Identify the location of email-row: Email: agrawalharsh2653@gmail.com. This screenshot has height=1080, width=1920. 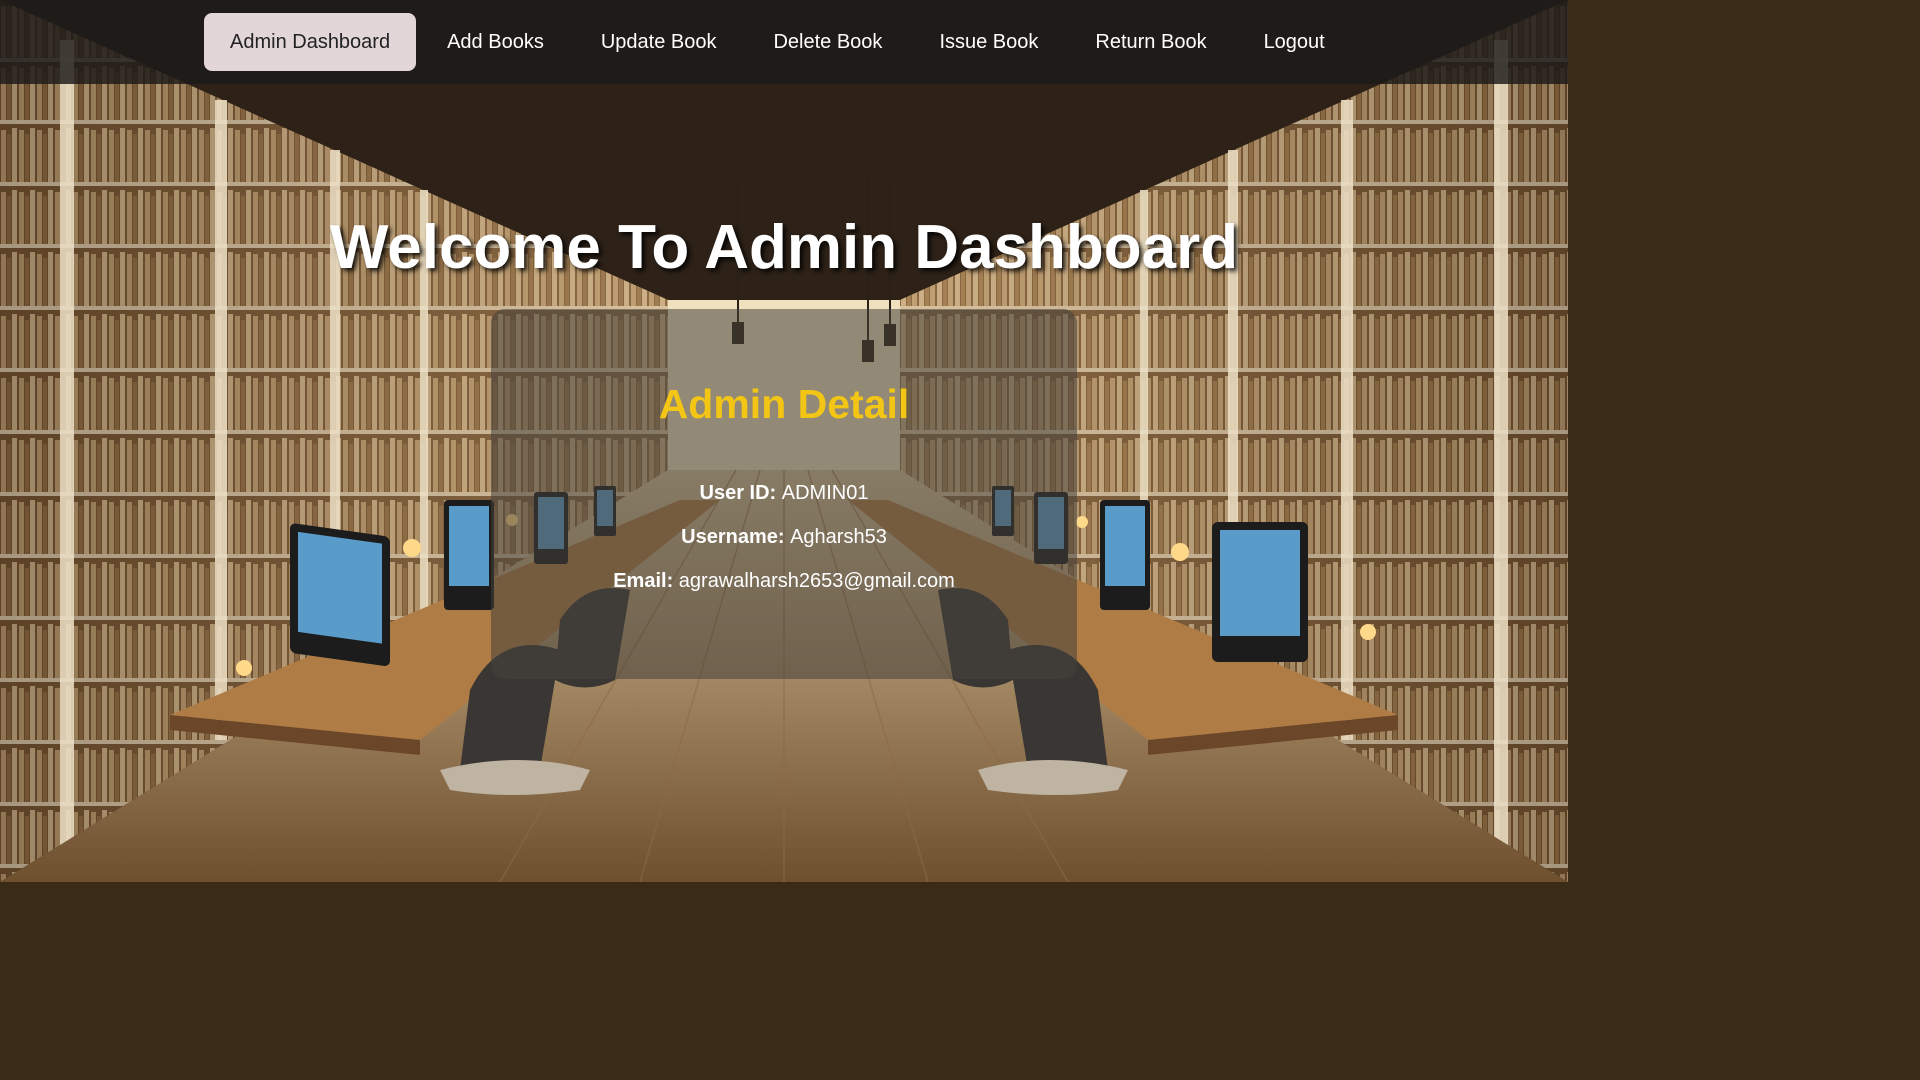
(784, 581).